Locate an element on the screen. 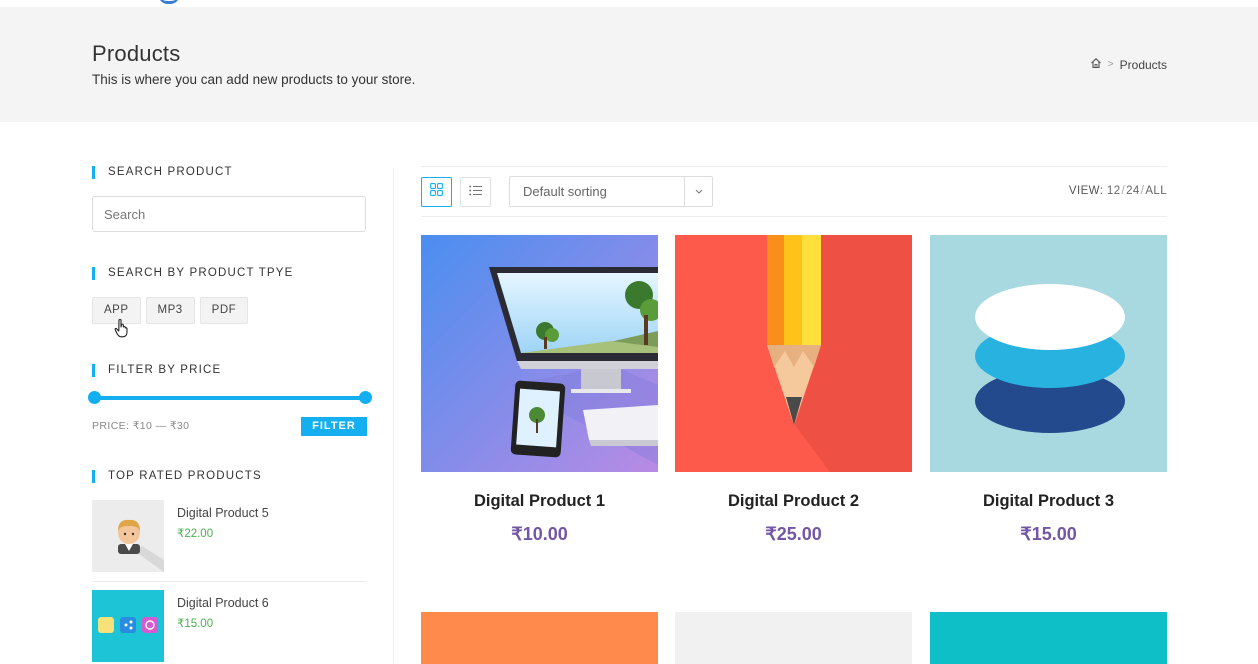  price-slider-max-handle is located at coordinates (365, 397).